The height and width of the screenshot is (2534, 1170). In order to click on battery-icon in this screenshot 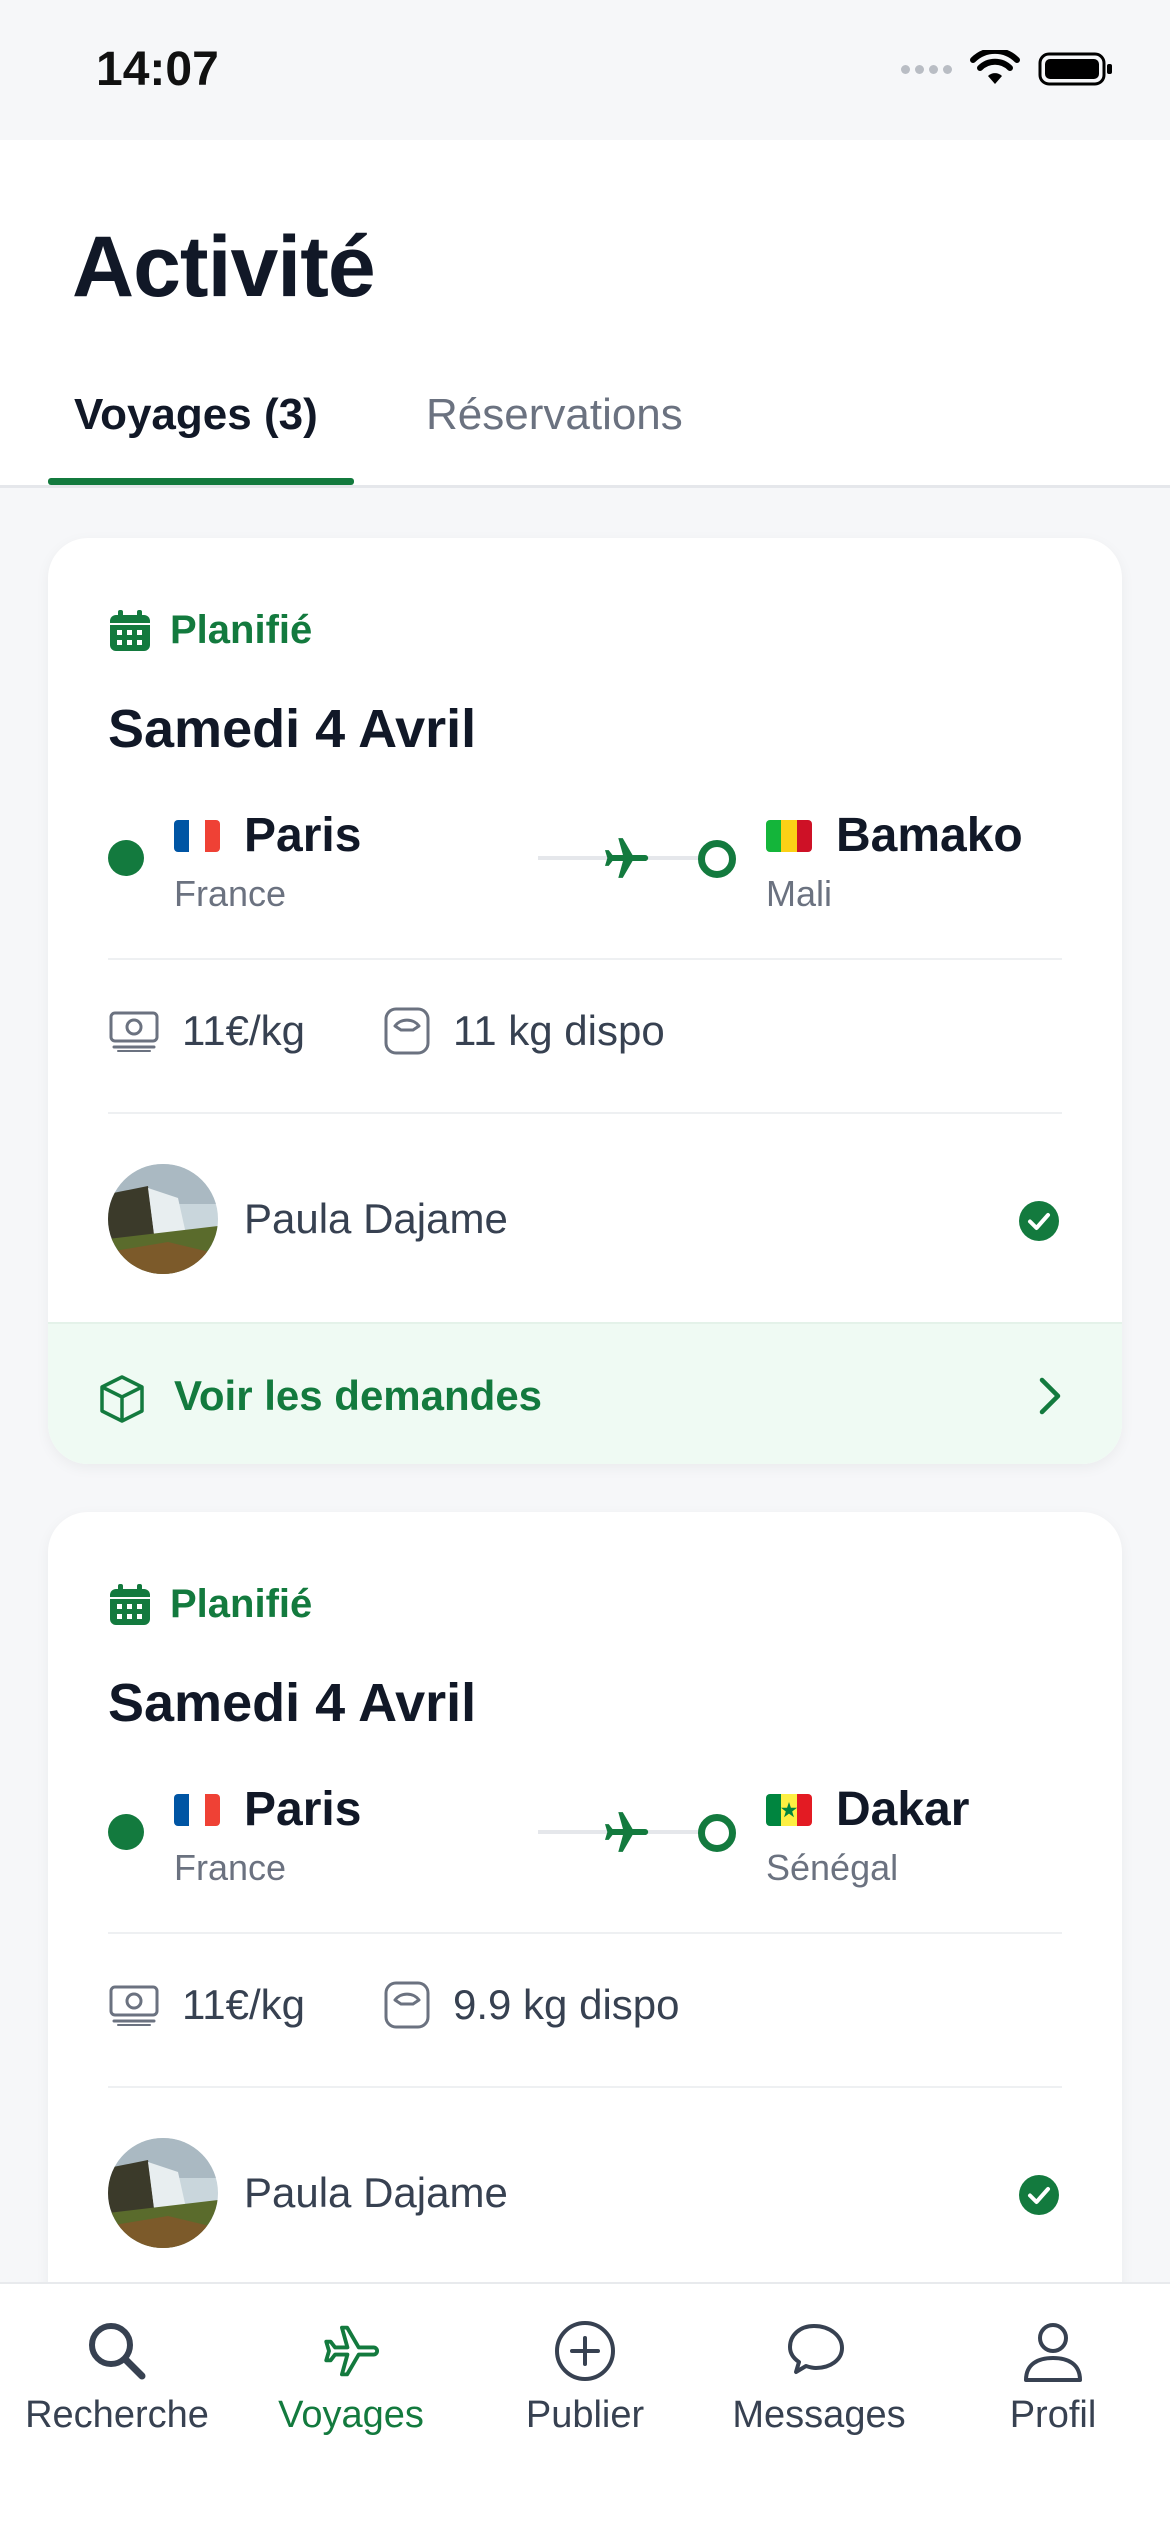, I will do `click(1075, 69)`.